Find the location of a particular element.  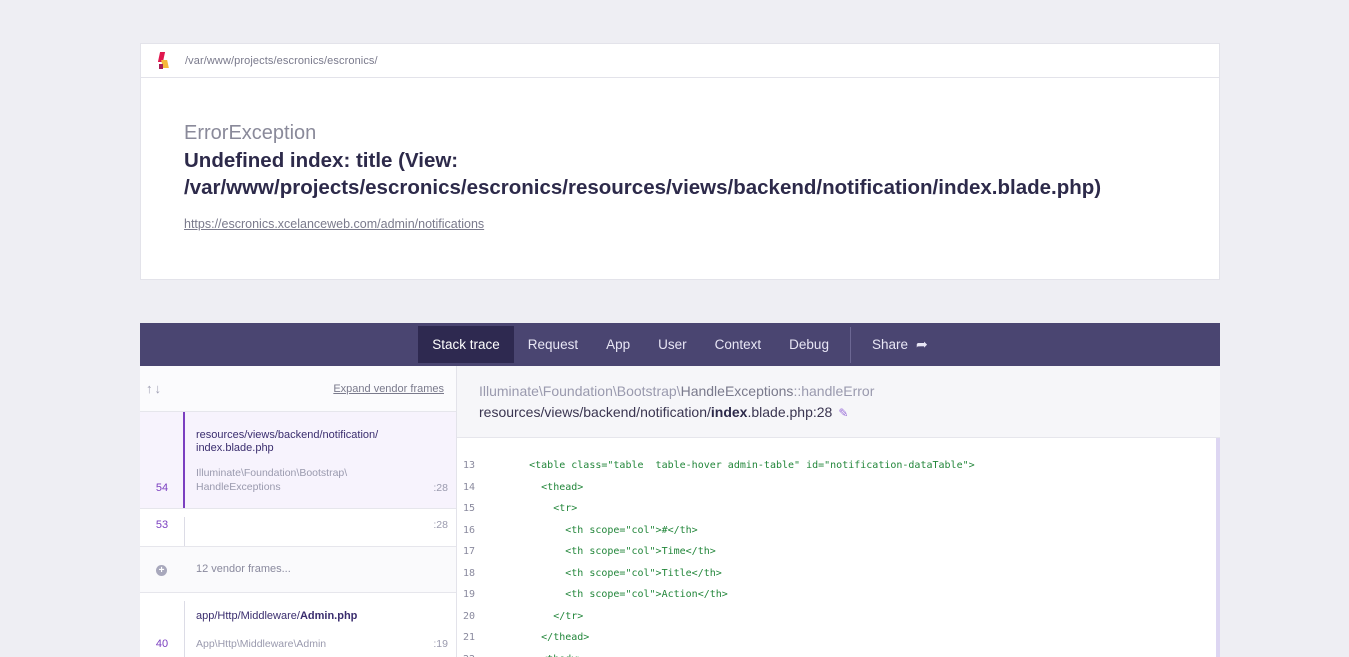

project-path: /var/www/projects/escronics/escronics/ is located at coordinates (281, 60).